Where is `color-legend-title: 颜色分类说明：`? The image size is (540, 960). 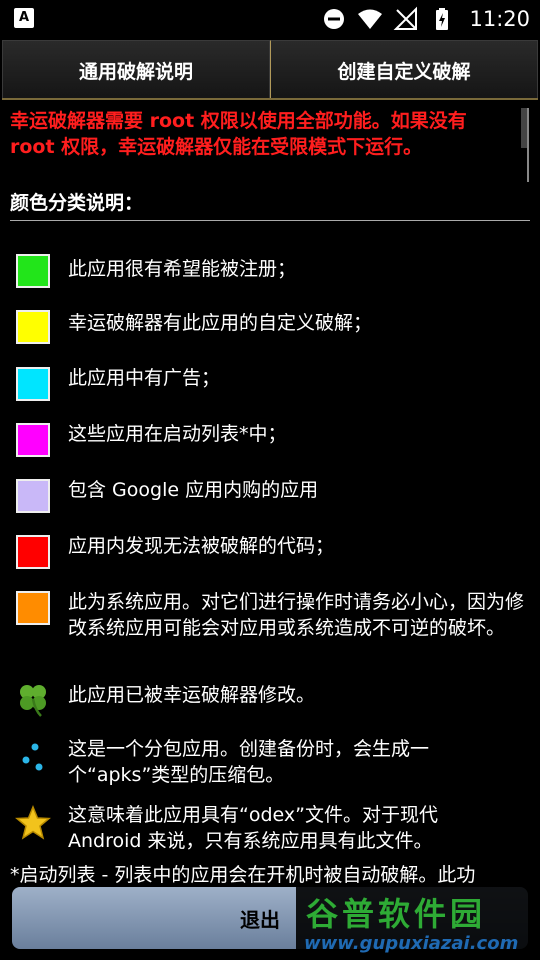 color-legend-title: 颜色分类说明： is located at coordinates (77, 203).